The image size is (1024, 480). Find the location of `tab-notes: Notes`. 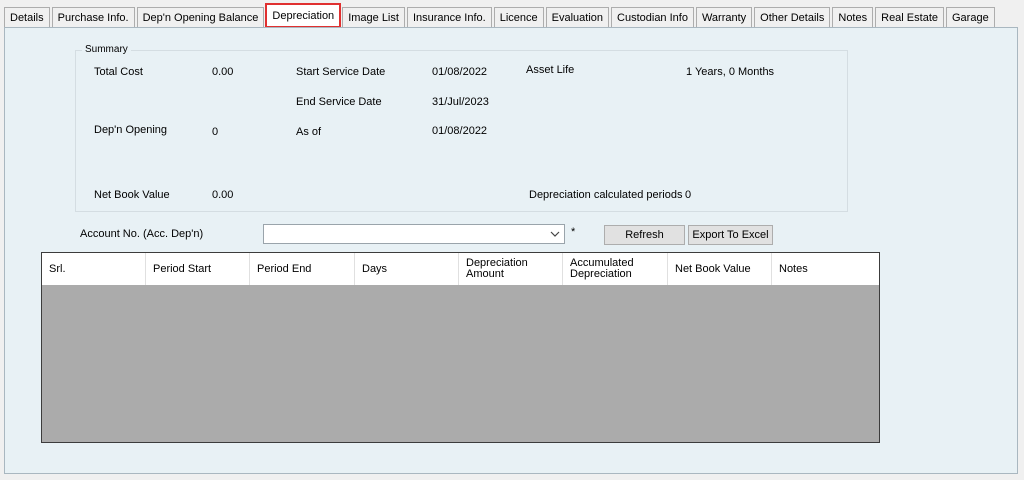

tab-notes: Notes is located at coordinates (853, 17).